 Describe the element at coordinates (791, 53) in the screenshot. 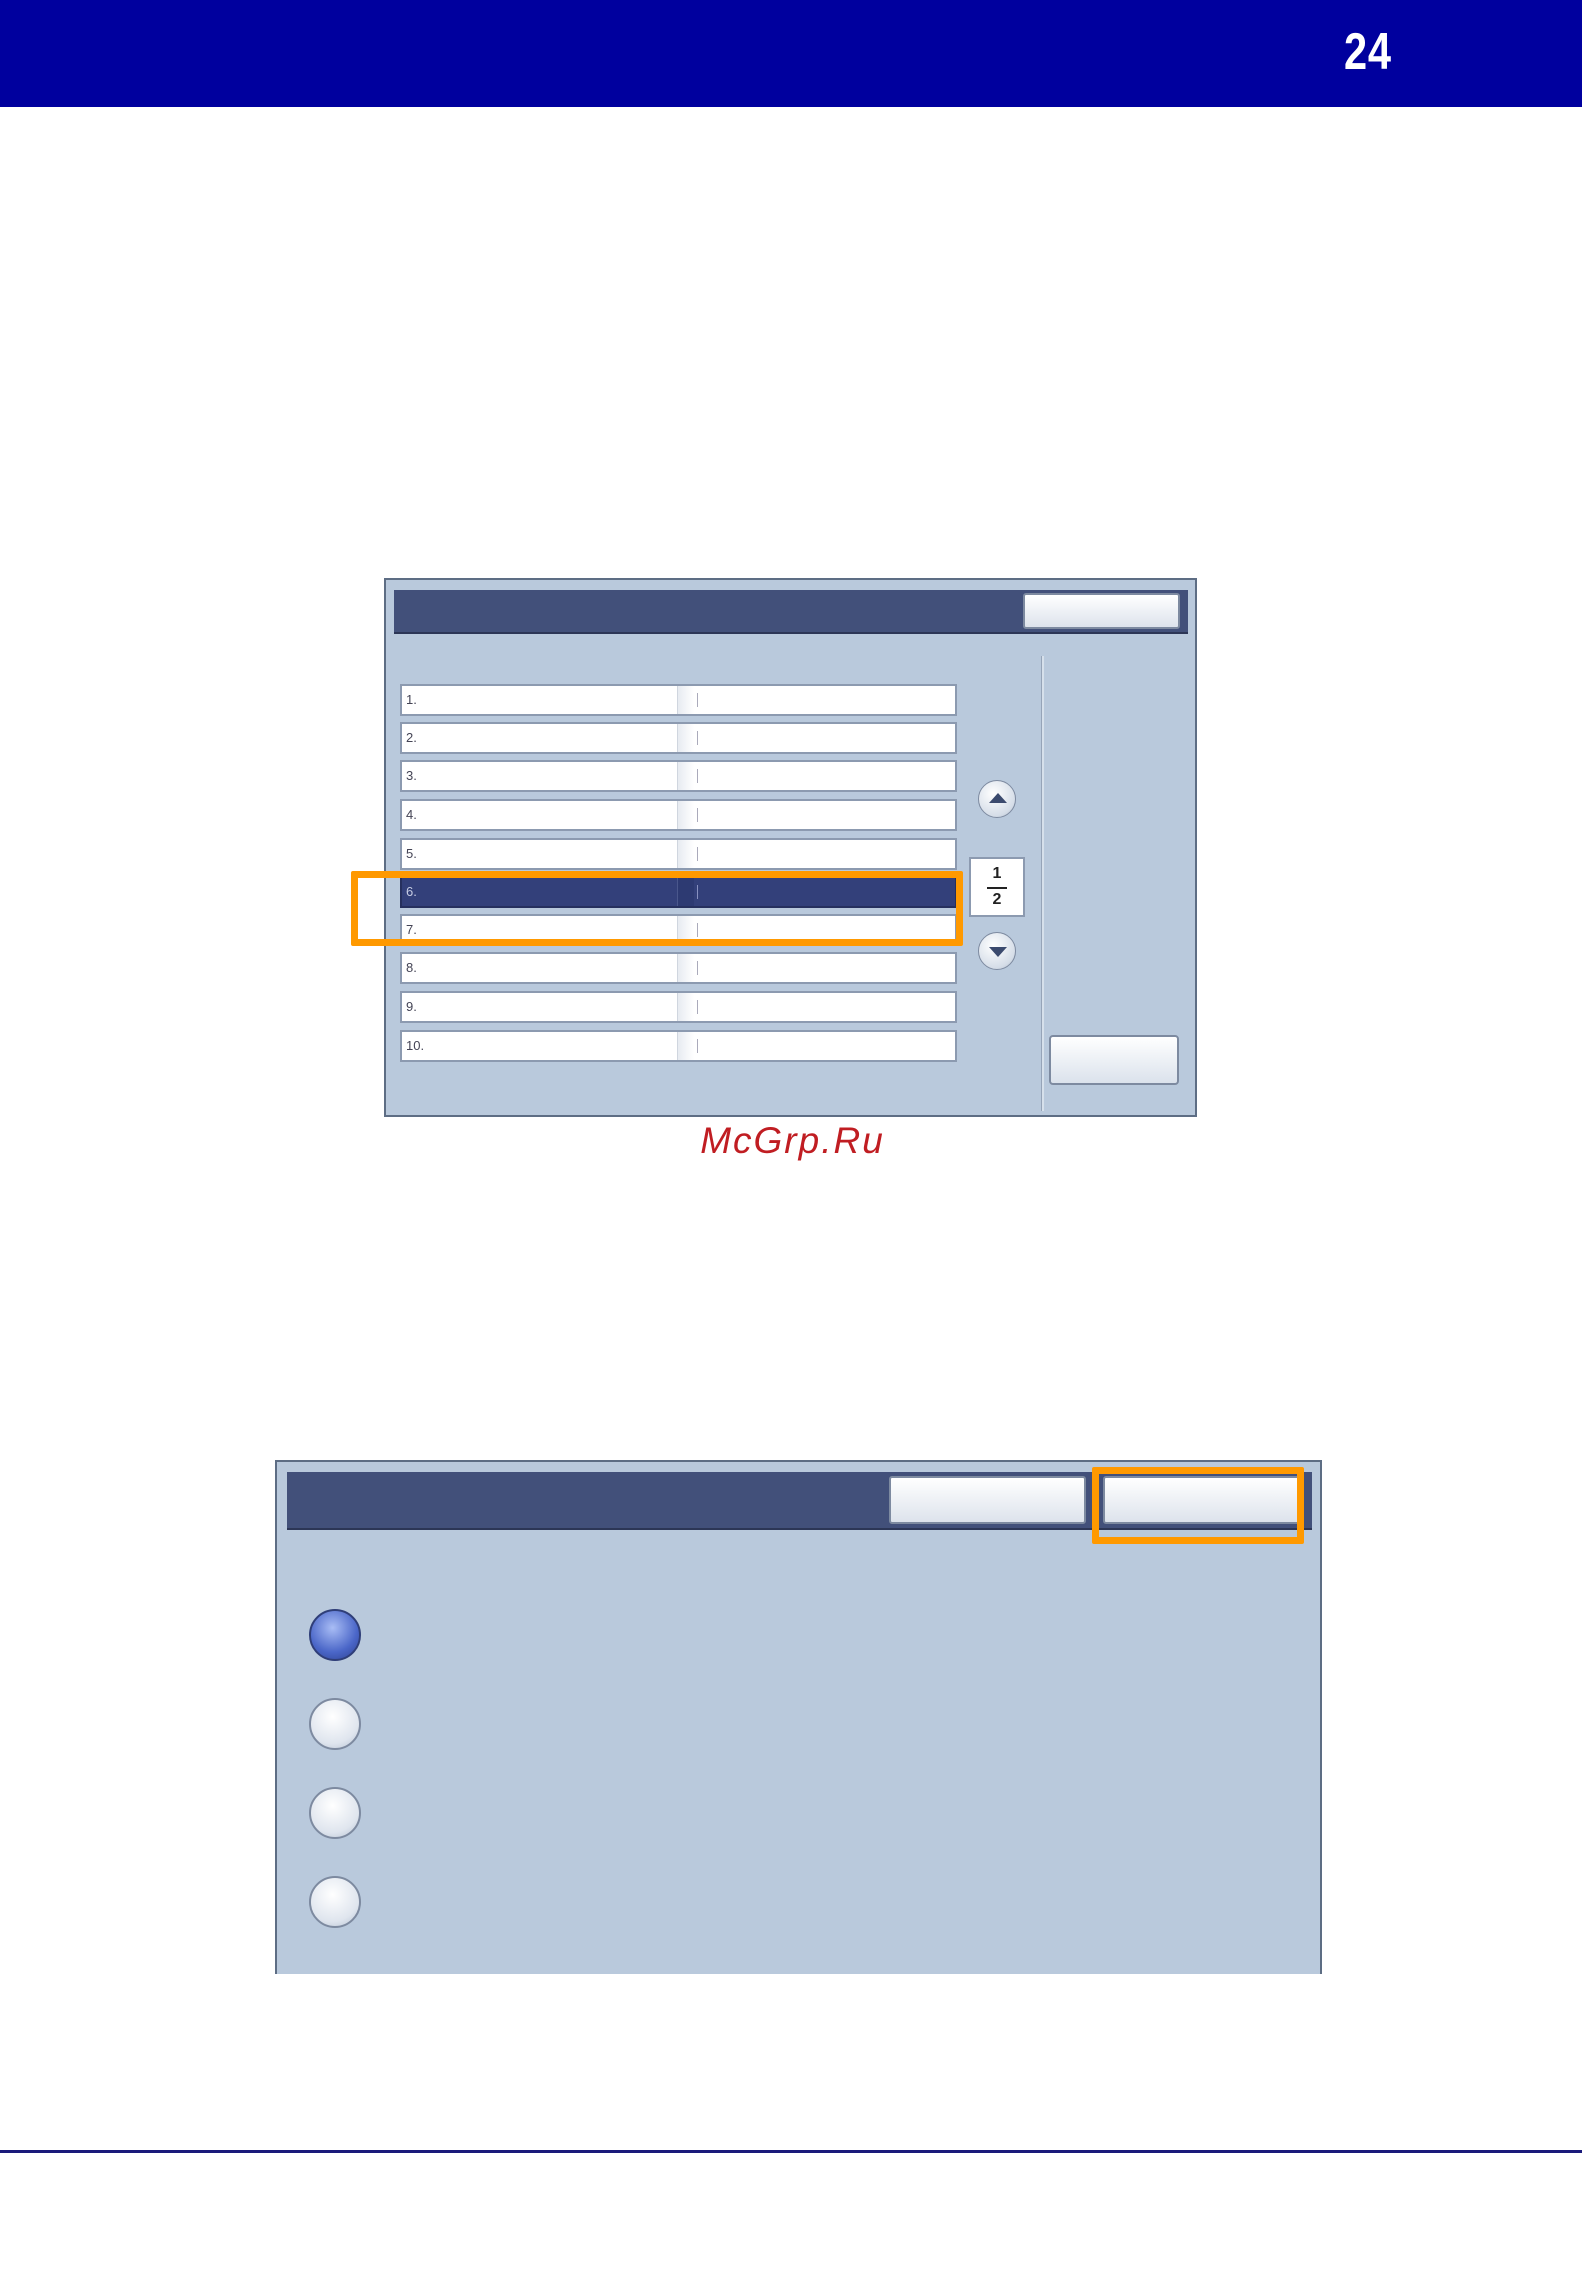

I see `header-band: 24` at that location.